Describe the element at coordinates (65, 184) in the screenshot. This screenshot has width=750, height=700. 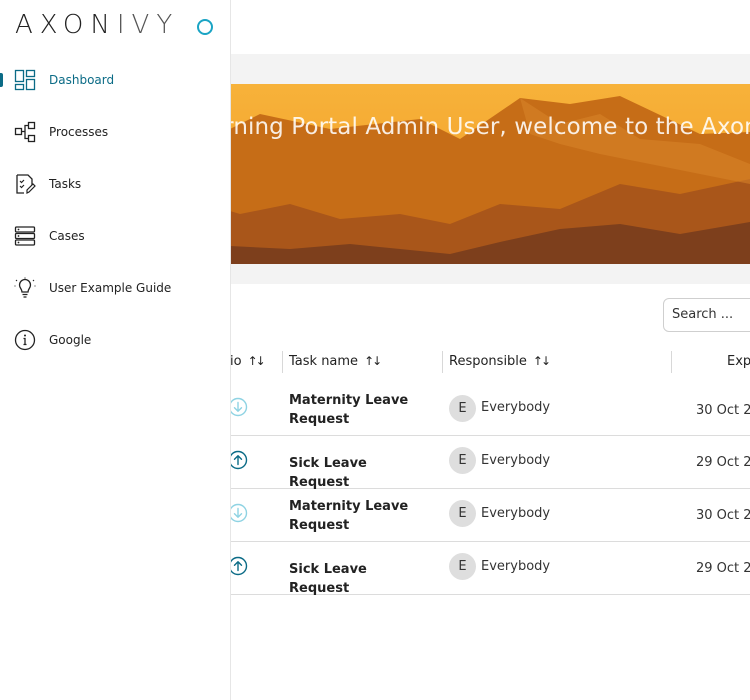
I see `sidebar-item-label: Tasks` at that location.